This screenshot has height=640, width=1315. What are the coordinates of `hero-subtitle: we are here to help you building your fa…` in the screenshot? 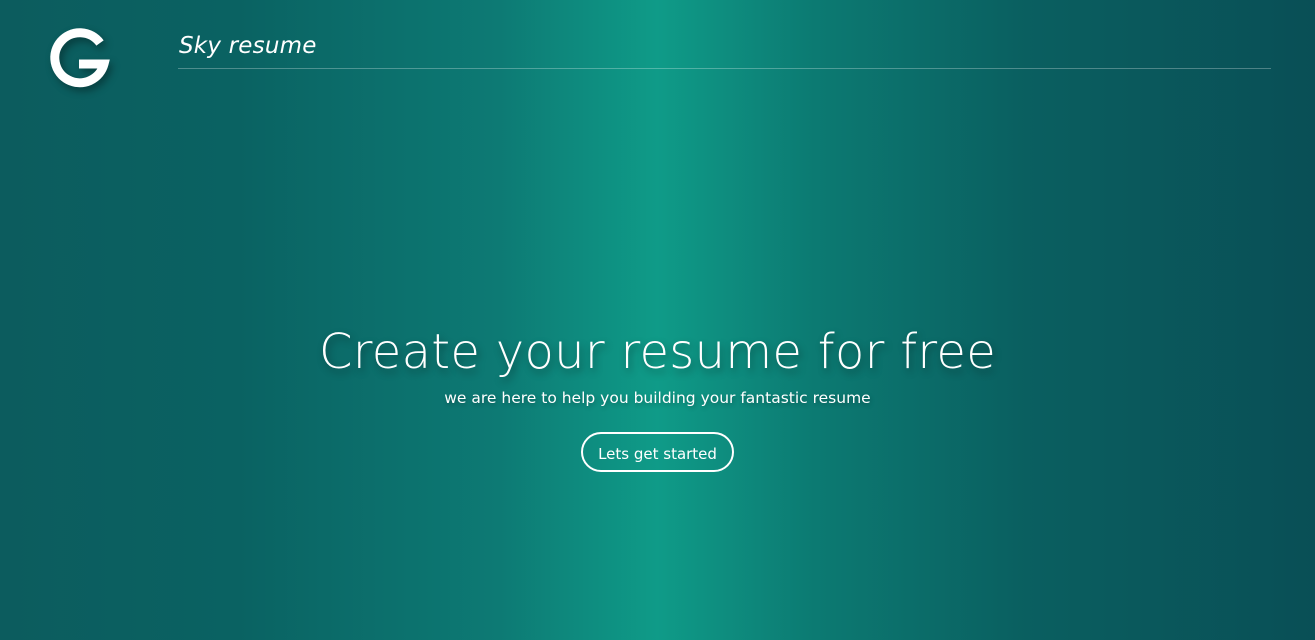 It's located at (657, 398).